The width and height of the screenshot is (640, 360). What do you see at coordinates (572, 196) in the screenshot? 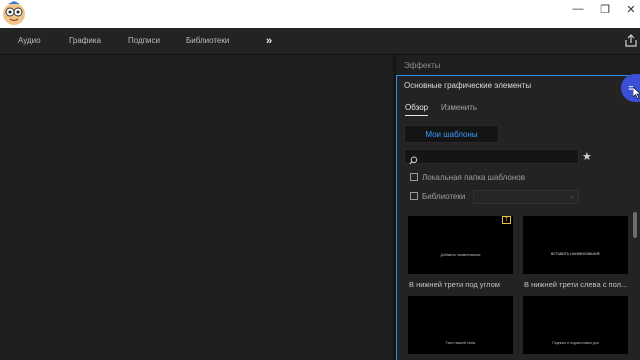
I see `chevron-down-icon: ⌄` at bounding box center [572, 196].